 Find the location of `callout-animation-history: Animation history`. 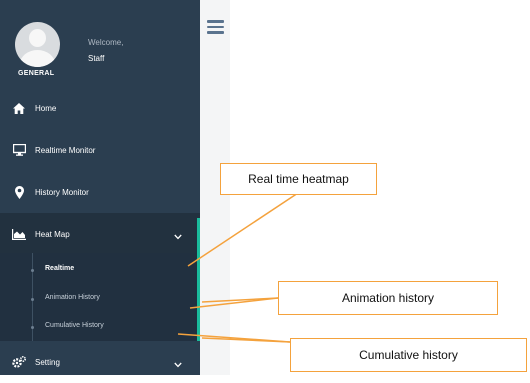

callout-animation-history: Animation history is located at coordinates (388, 298).